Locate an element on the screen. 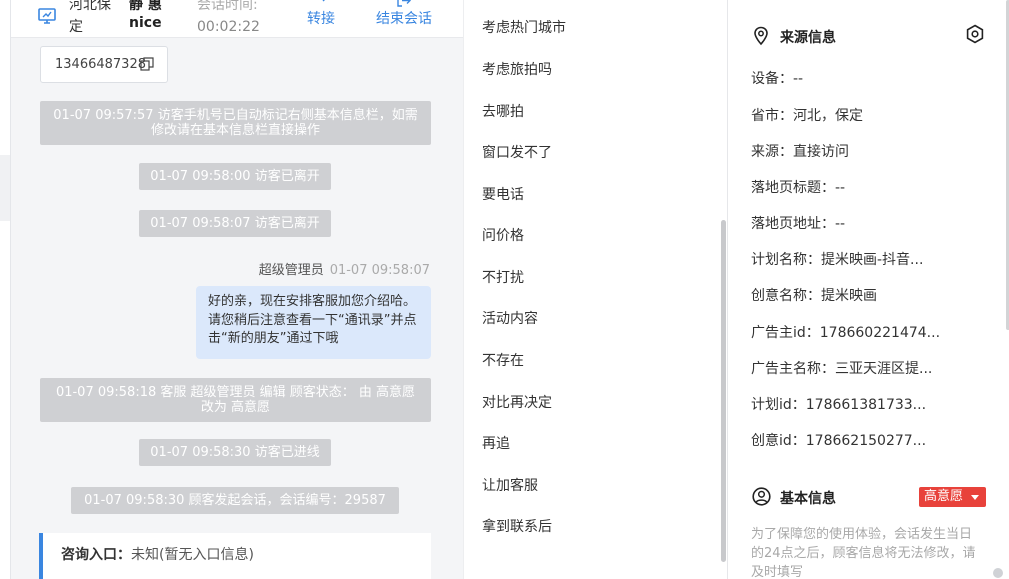 The height and width of the screenshot is (579, 1009). basic-info-title: 基本信息 is located at coordinates (794, 497).